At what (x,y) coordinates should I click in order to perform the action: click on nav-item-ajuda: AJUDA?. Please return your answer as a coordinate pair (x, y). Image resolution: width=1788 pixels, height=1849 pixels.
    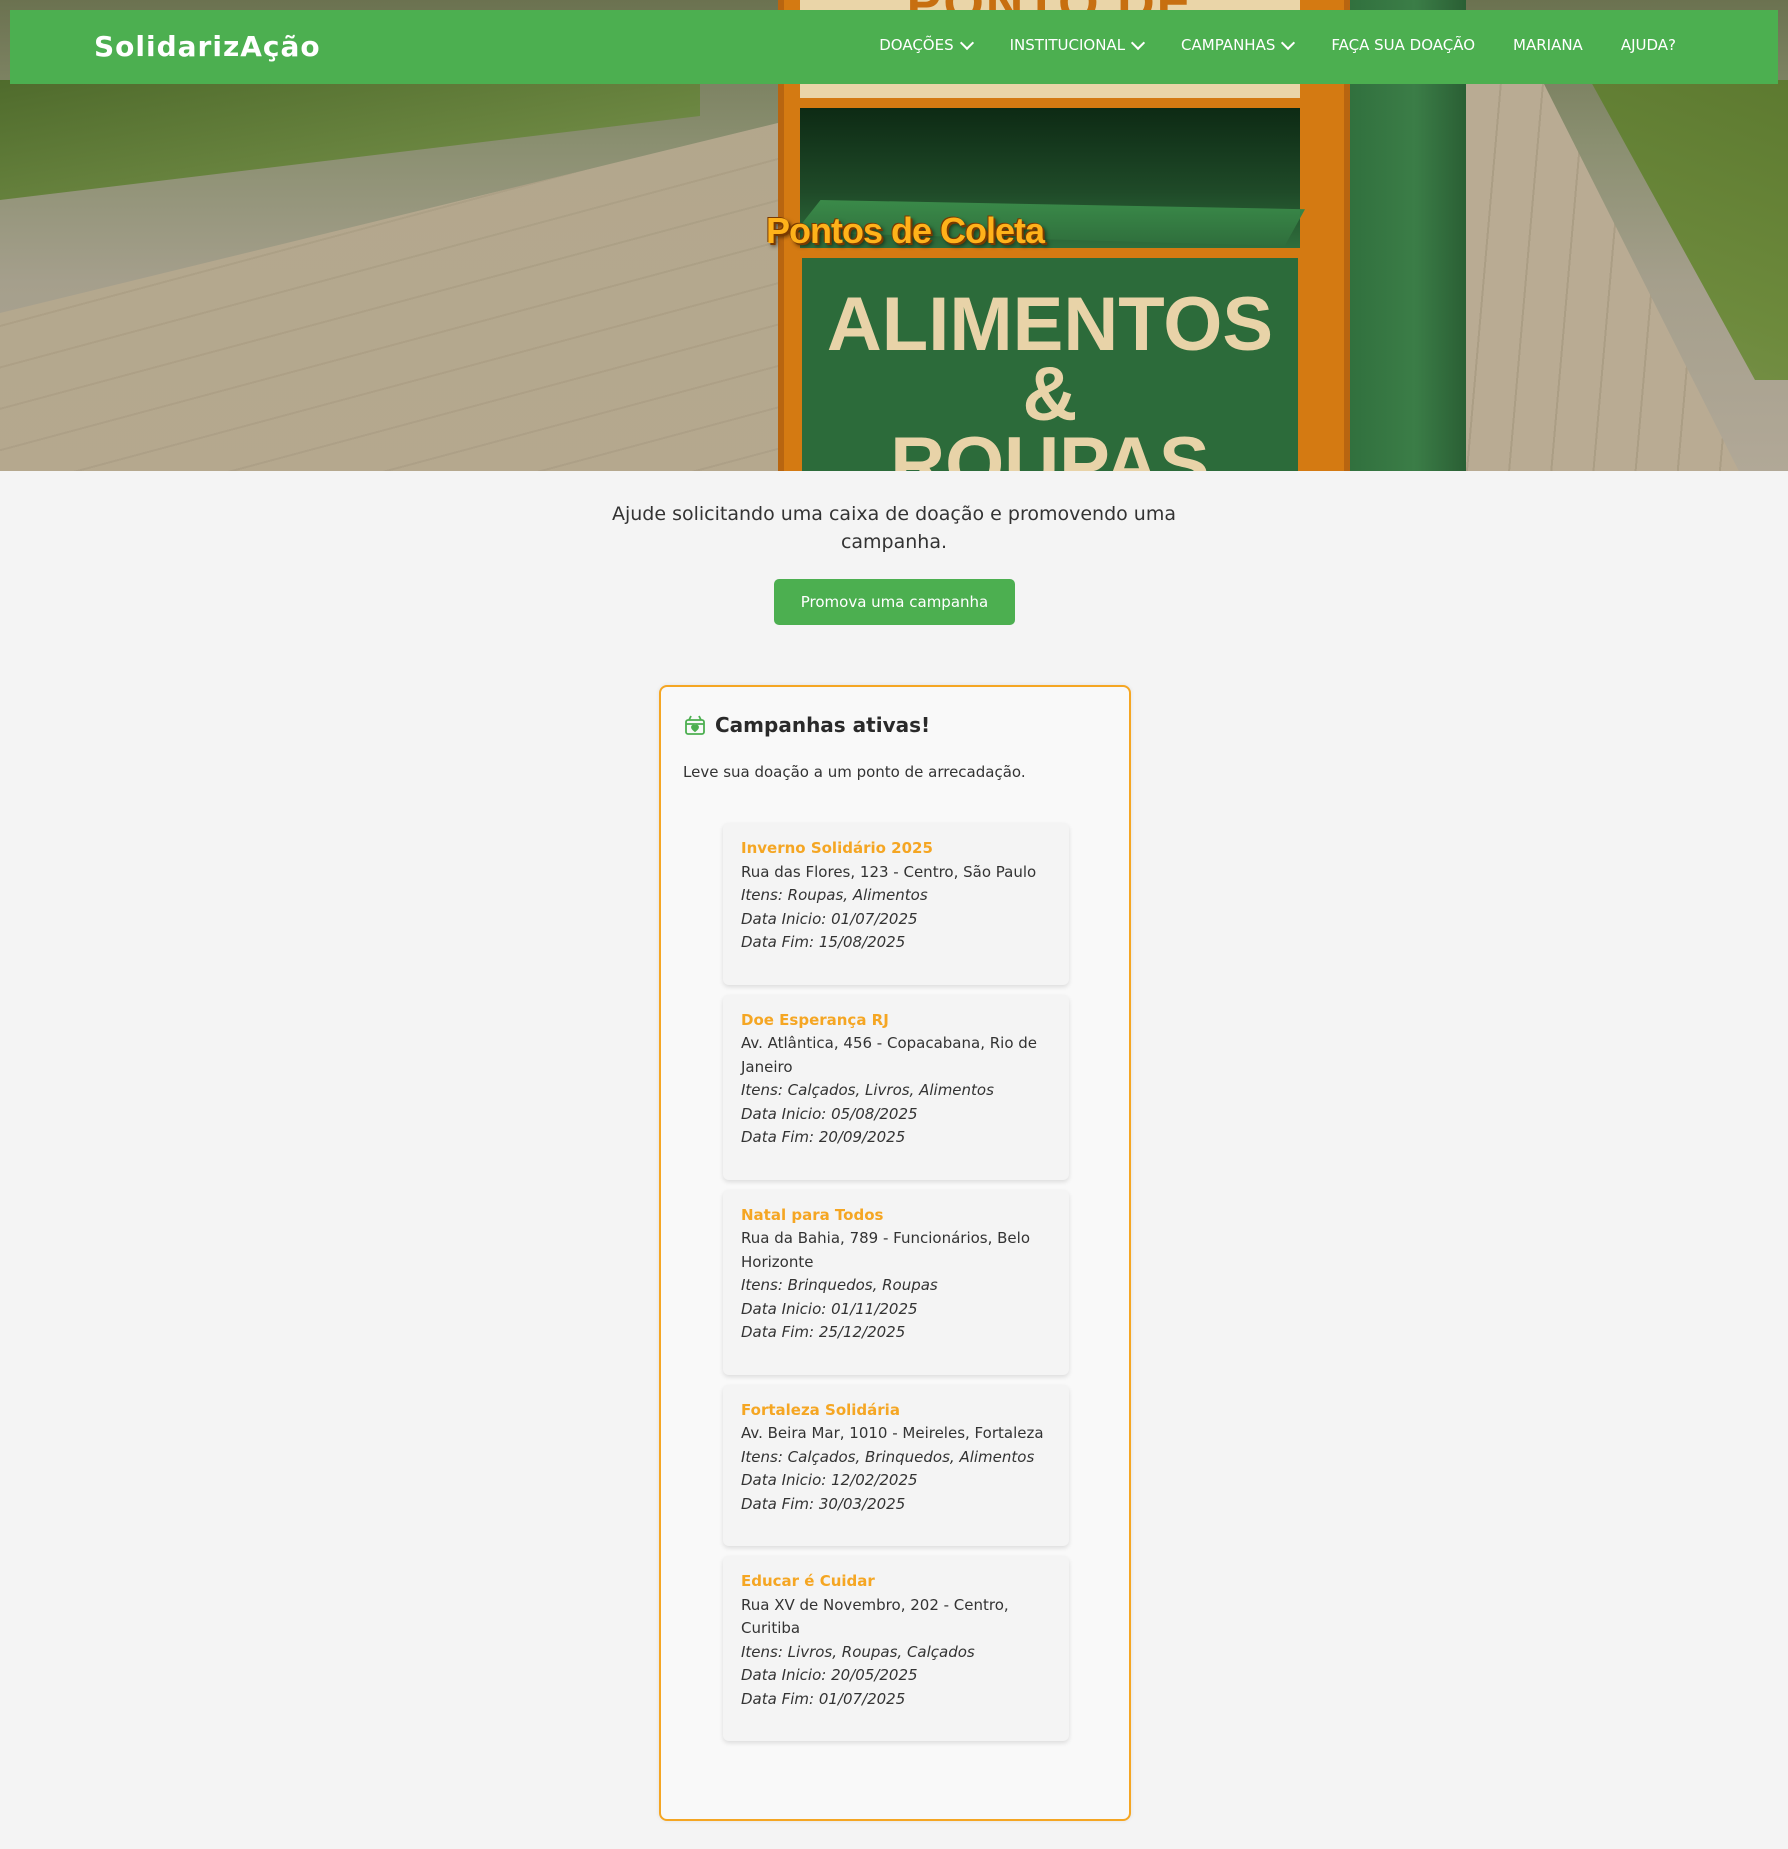
    Looking at the image, I should click on (1648, 45).